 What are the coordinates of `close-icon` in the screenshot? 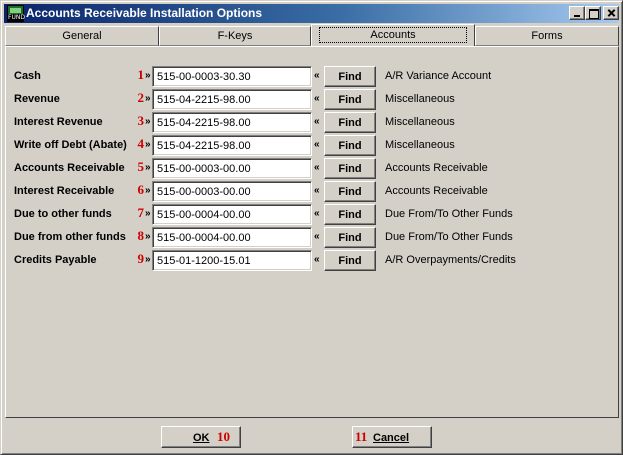 It's located at (611, 13).